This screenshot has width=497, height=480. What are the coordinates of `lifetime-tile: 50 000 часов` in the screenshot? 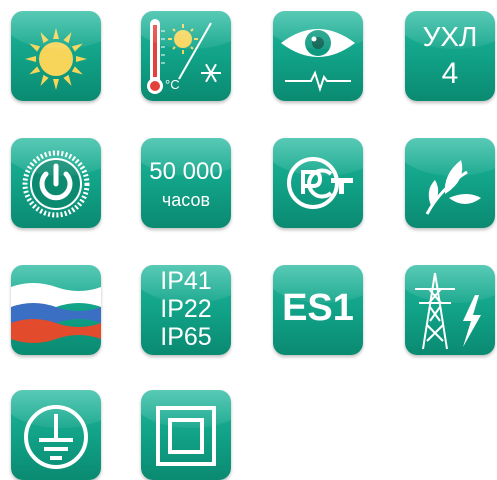 It's located at (186, 183).